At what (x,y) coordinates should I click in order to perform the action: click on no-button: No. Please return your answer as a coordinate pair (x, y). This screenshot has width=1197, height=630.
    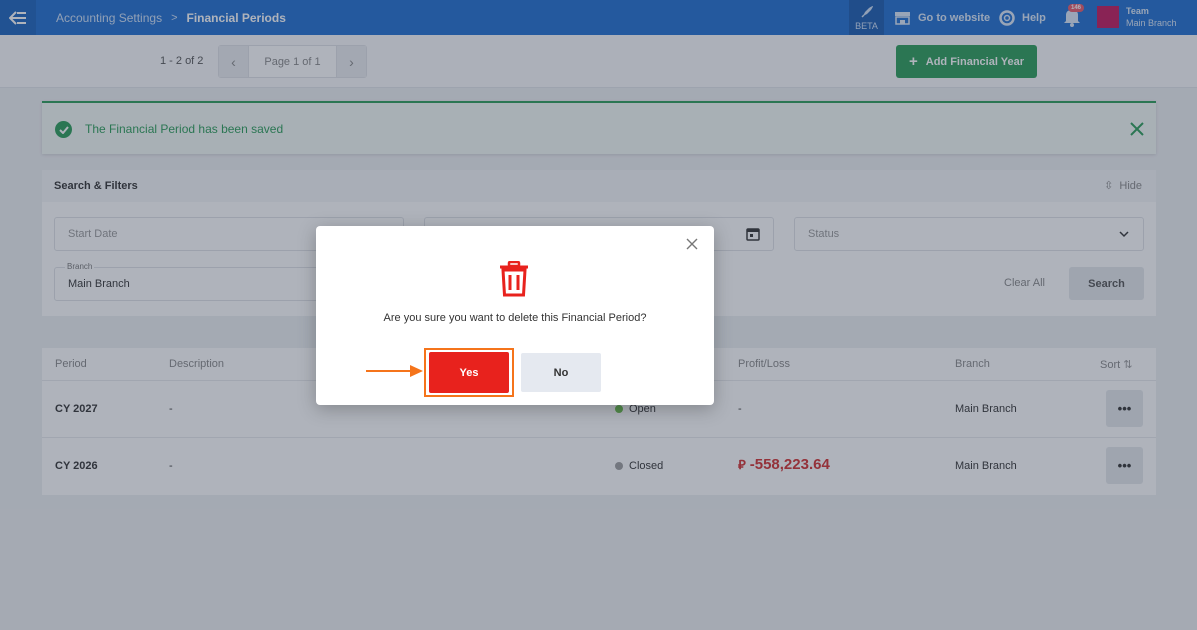
    Looking at the image, I should click on (561, 372).